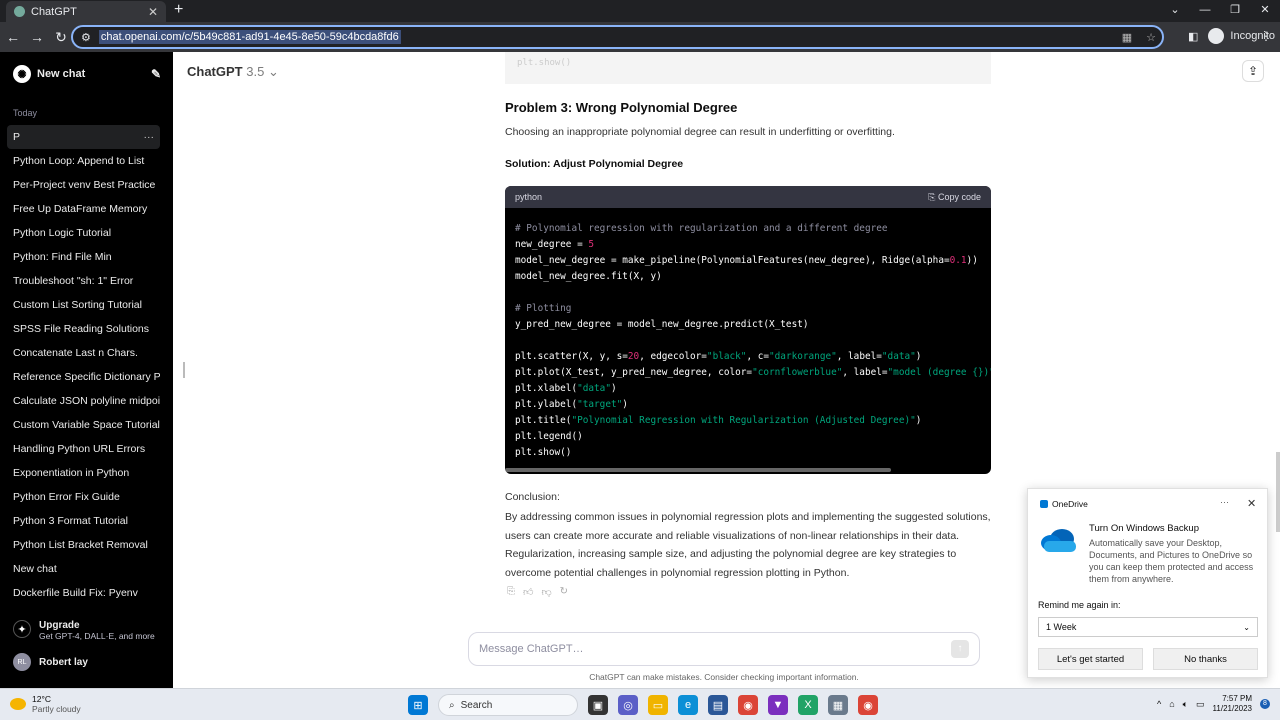 This screenshot has width=1280, height=720. Describe the element at coordinates (621, 107) in the screenshot. I see `section-heading: Problem 3: Wrong Polynomial Degree` at that location.